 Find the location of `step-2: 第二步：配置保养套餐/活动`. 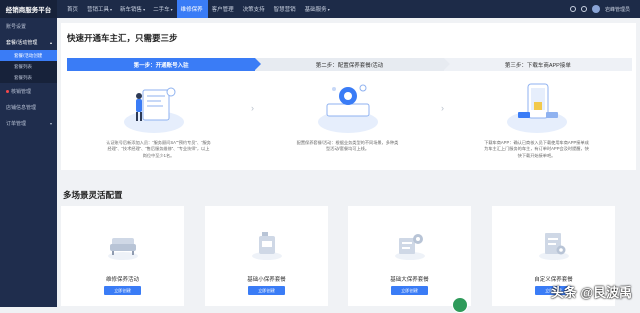

step-2: 第二步：配置保养套餐/活动 is located at coordinates (349, 64).